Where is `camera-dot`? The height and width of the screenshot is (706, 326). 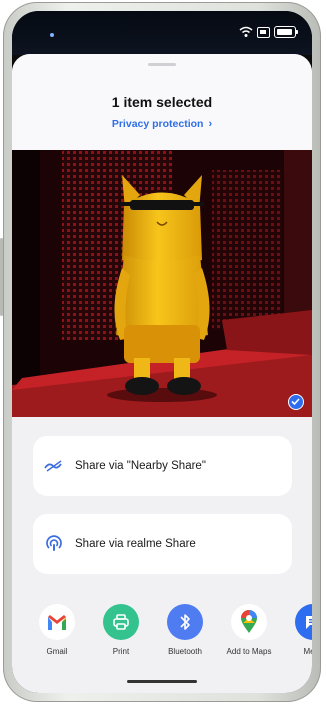
camera-dot is located at coordinates (52, 35).